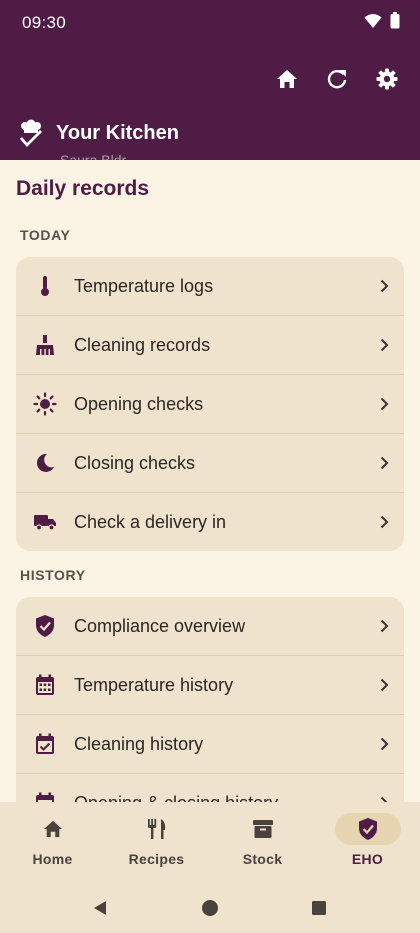 This screenshot has width=420, height=933. I want to click on list-item-opening-checks: Opening checks, so click(210, 404).